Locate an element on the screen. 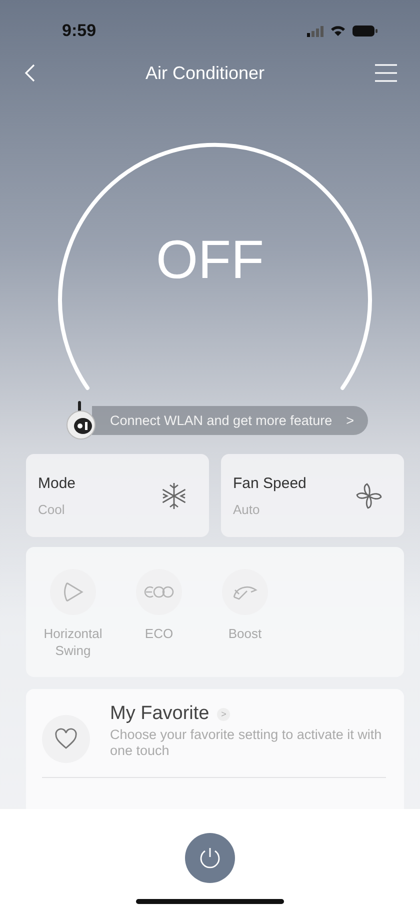  signal-icon is located at coordinates (315, 31).